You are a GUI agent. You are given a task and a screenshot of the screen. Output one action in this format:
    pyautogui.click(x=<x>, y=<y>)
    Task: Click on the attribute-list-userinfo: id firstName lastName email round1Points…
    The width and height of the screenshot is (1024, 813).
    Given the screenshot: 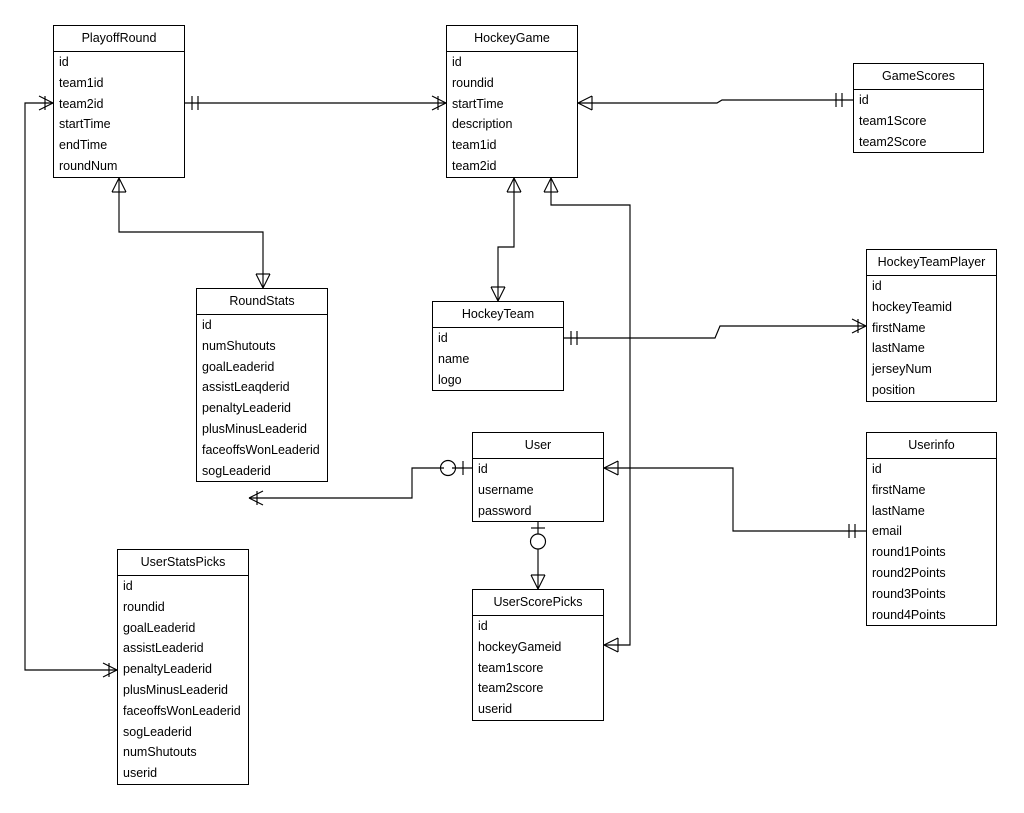 What is the action you would take?
    pyautogui.click(x=931, y=542)
    